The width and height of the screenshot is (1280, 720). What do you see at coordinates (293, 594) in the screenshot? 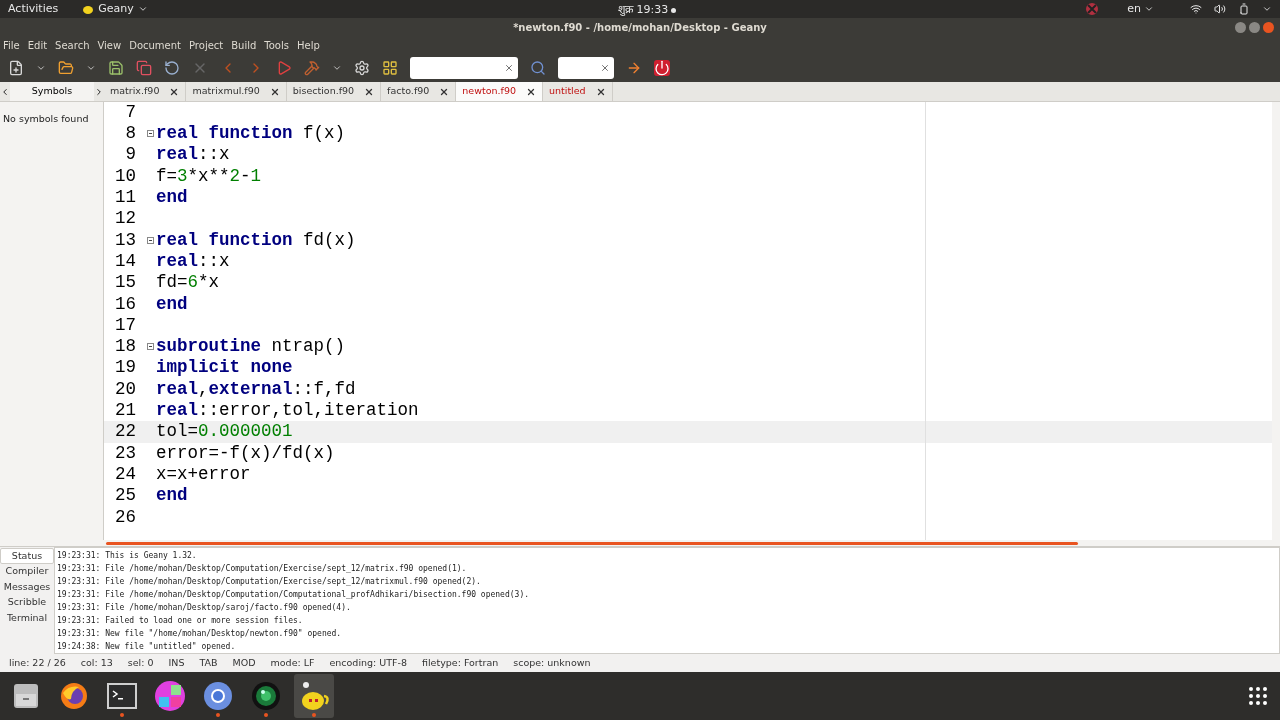
I see `log-line: 19:23:31: File /home/mohan/Desktop/Computation/Computational_profAdhikari/bisection.f90 opened(3).` at bounding box center [293, 594].